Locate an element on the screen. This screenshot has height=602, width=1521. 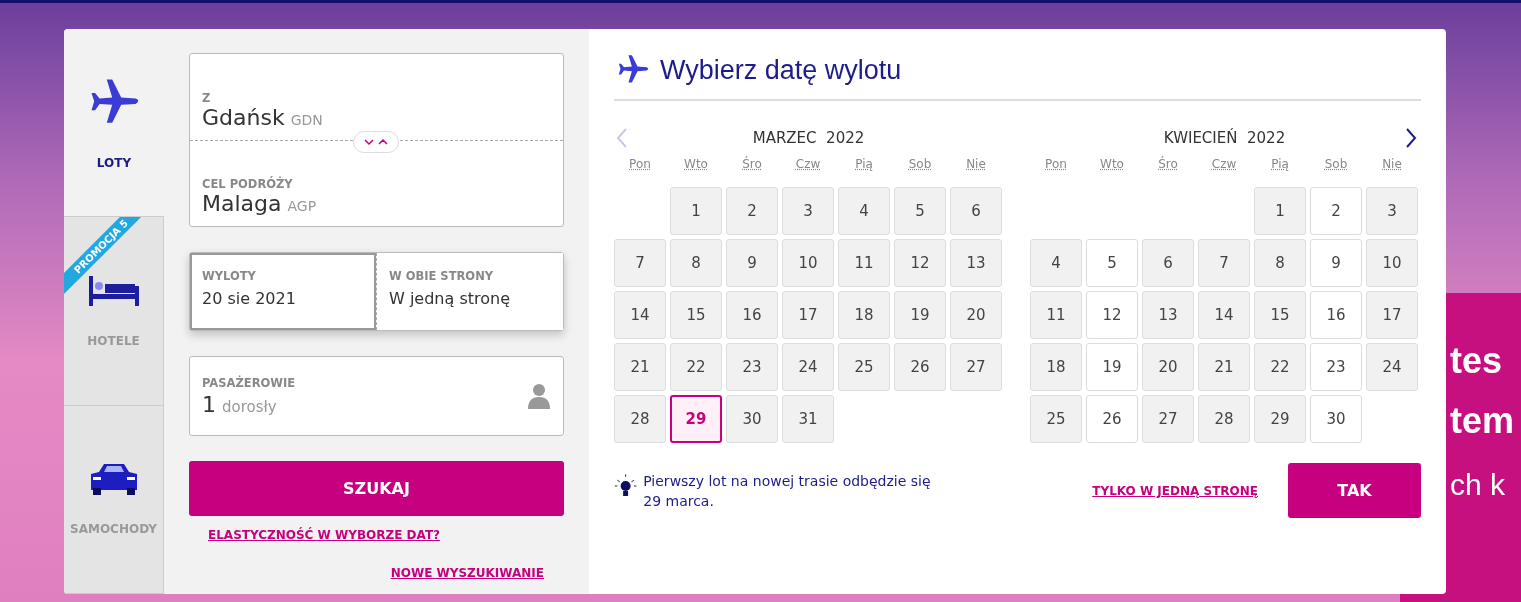
calendar-title: Wybierz datę wylotu is located at coordinates (781, 70).